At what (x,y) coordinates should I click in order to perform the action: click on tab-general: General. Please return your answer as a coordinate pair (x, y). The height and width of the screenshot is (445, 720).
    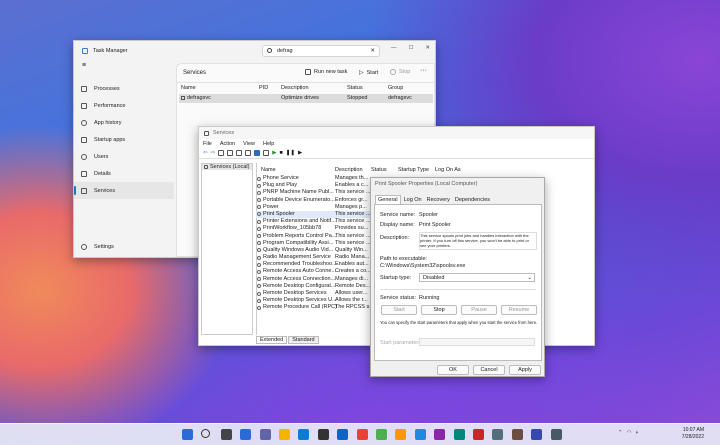
    Looking at the image, I should click on (388, 199).